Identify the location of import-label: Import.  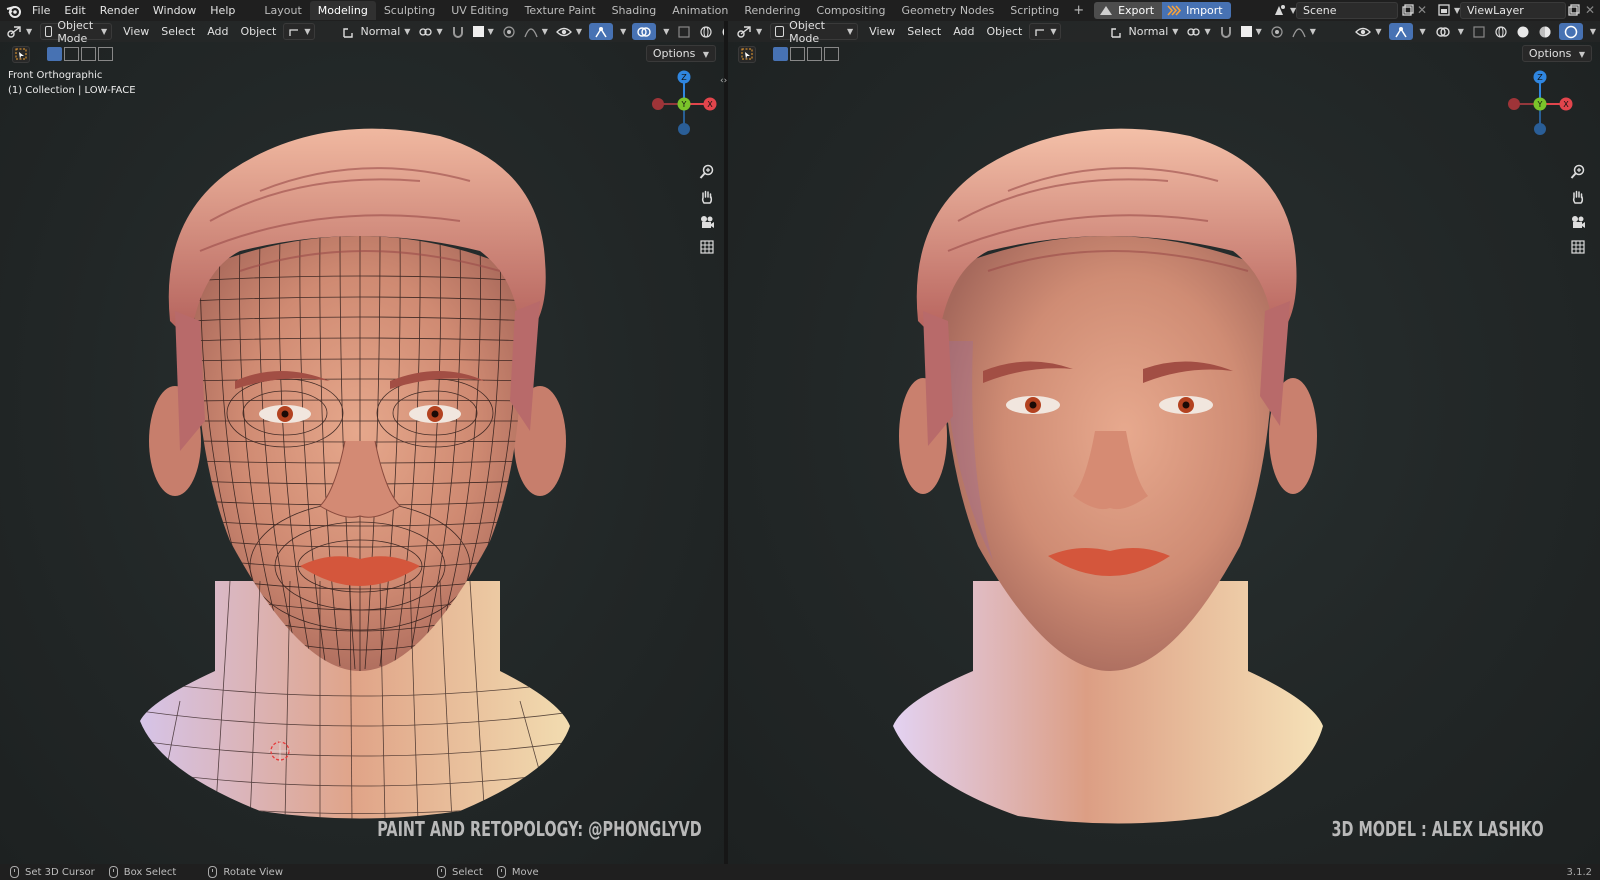
(1204, 10).